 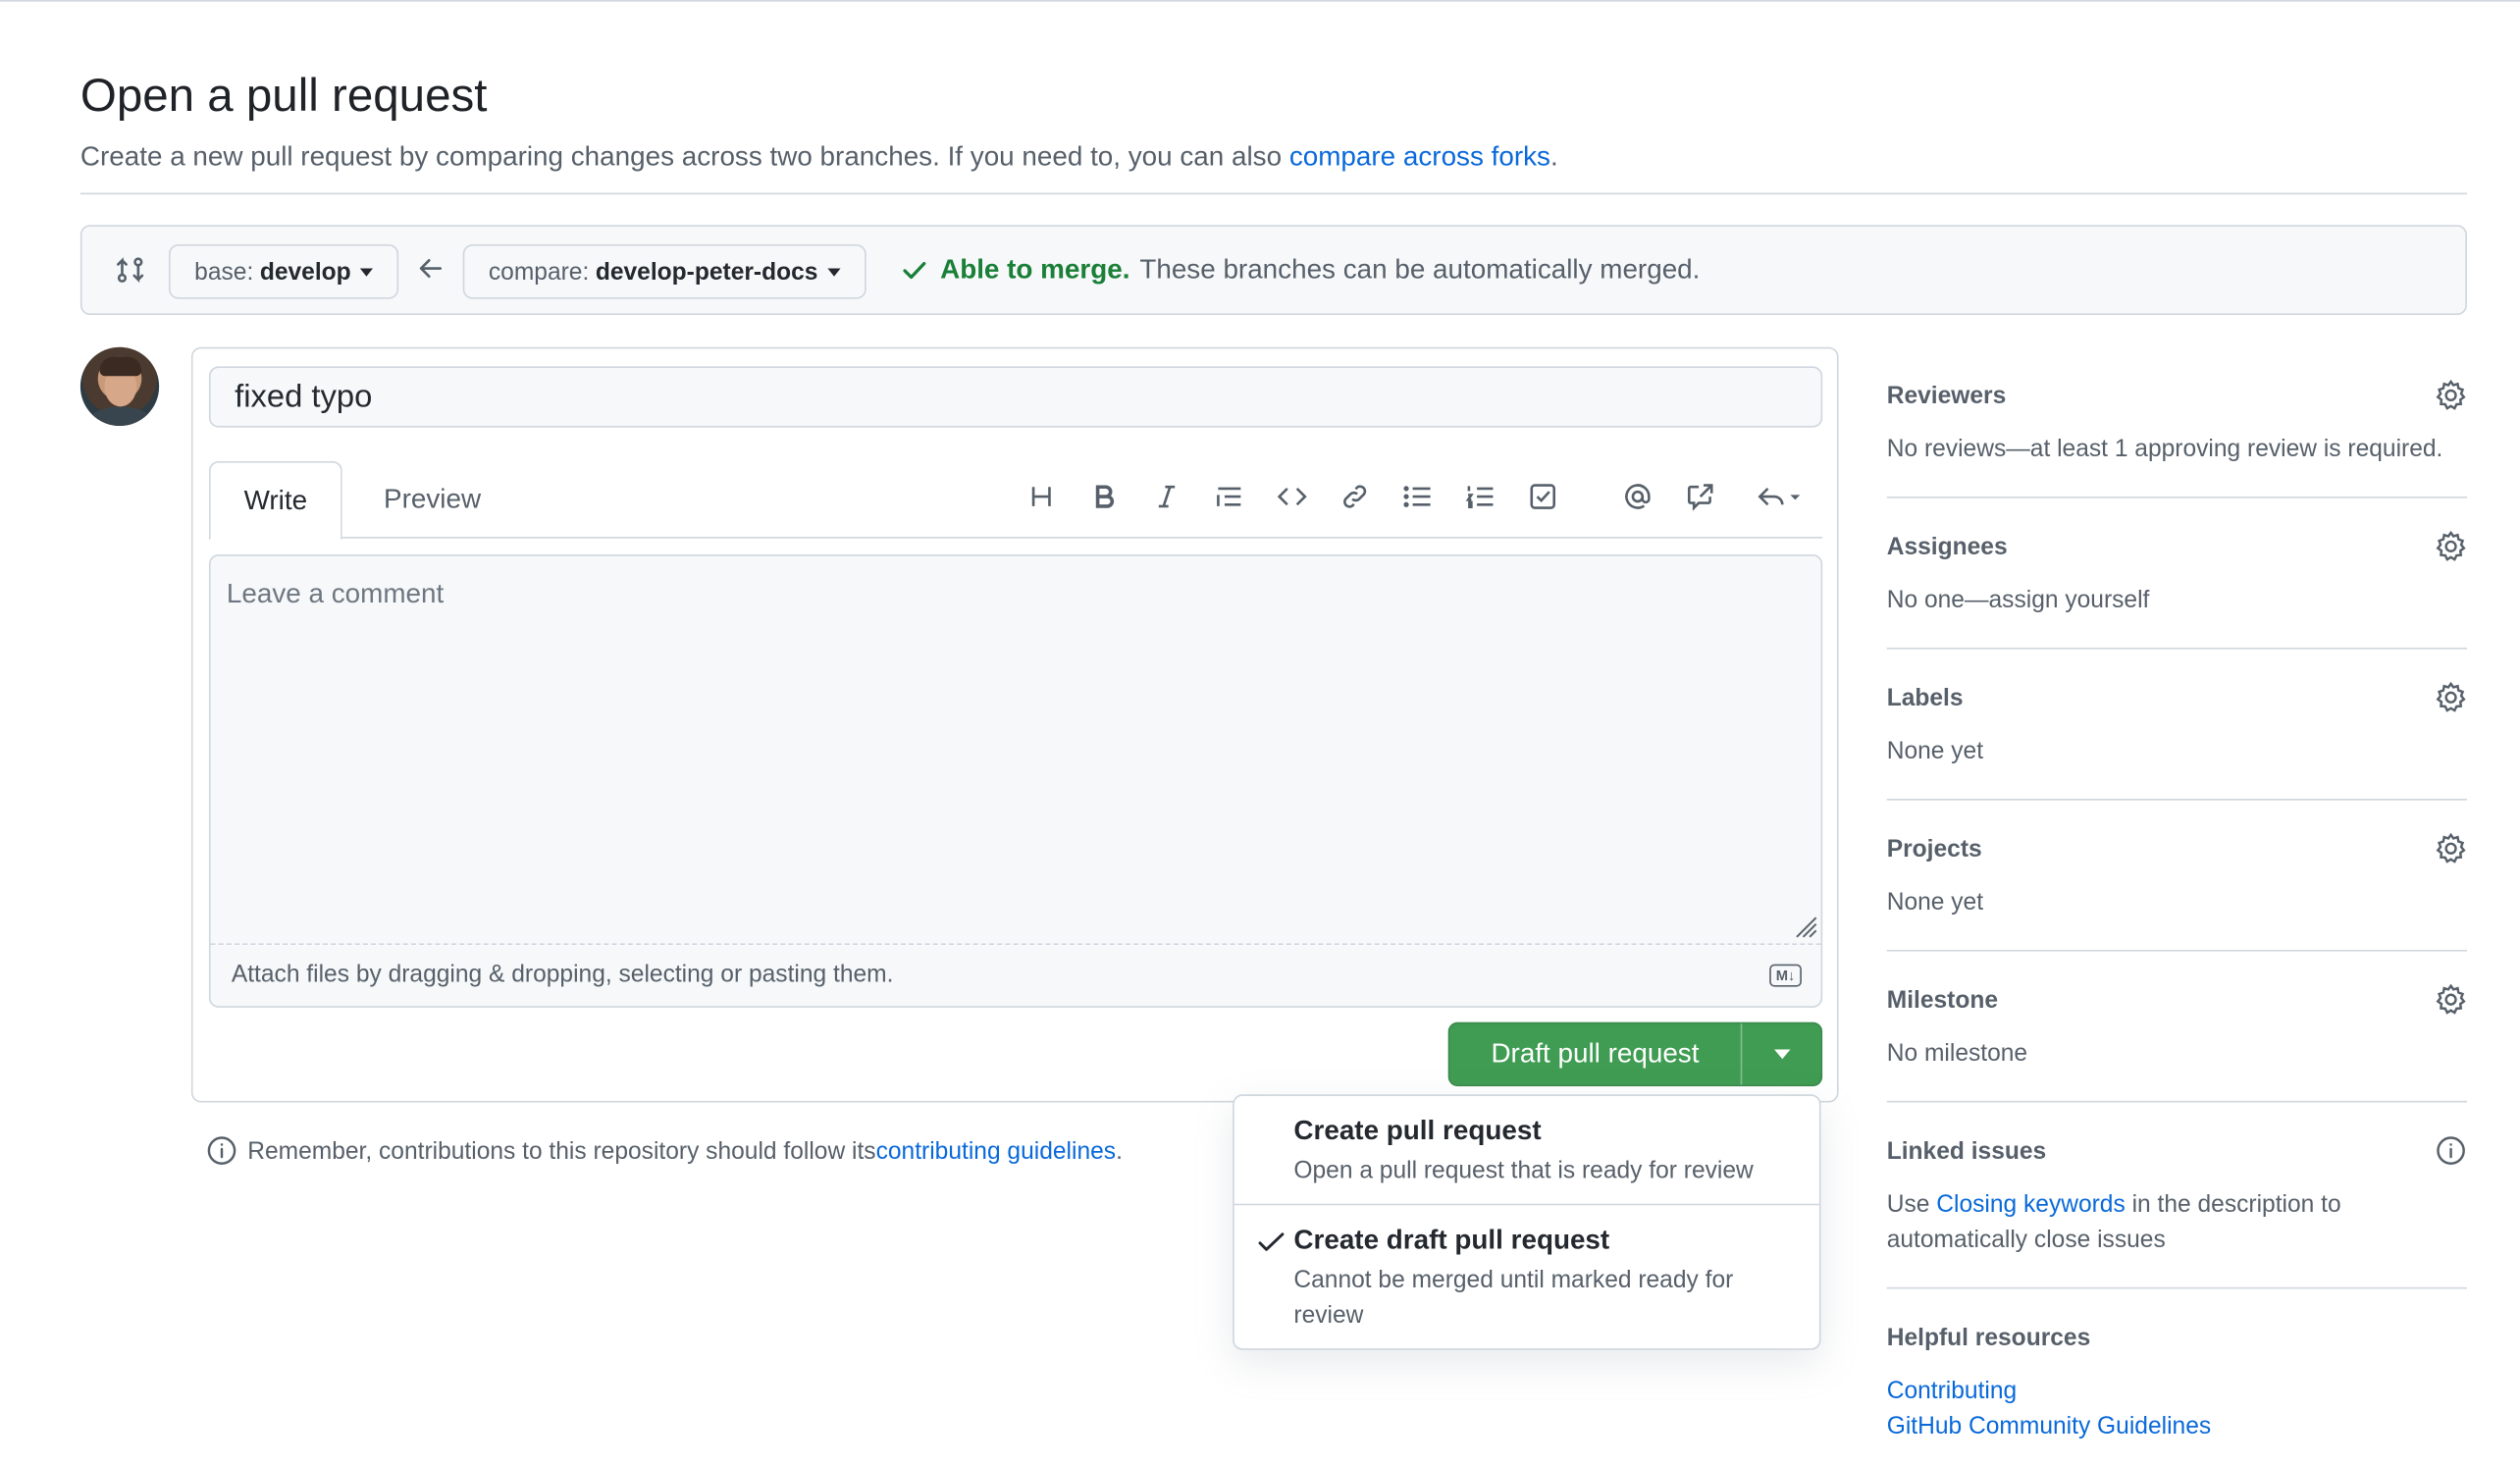 I want to click on resource-links: Contributing GitHub Community Guidelines, so click(x=2177, y=1409).